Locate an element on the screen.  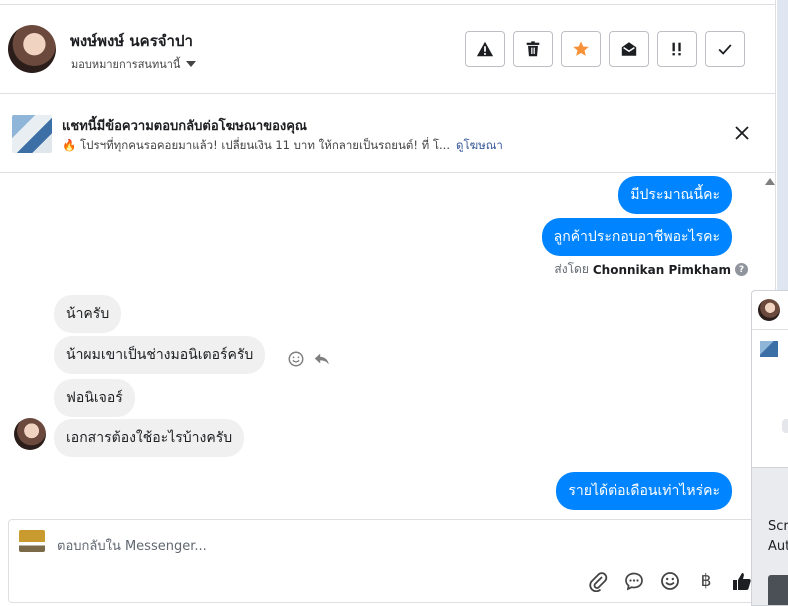
incoming-message: น้าครับ is located at coordinates (88, 314).